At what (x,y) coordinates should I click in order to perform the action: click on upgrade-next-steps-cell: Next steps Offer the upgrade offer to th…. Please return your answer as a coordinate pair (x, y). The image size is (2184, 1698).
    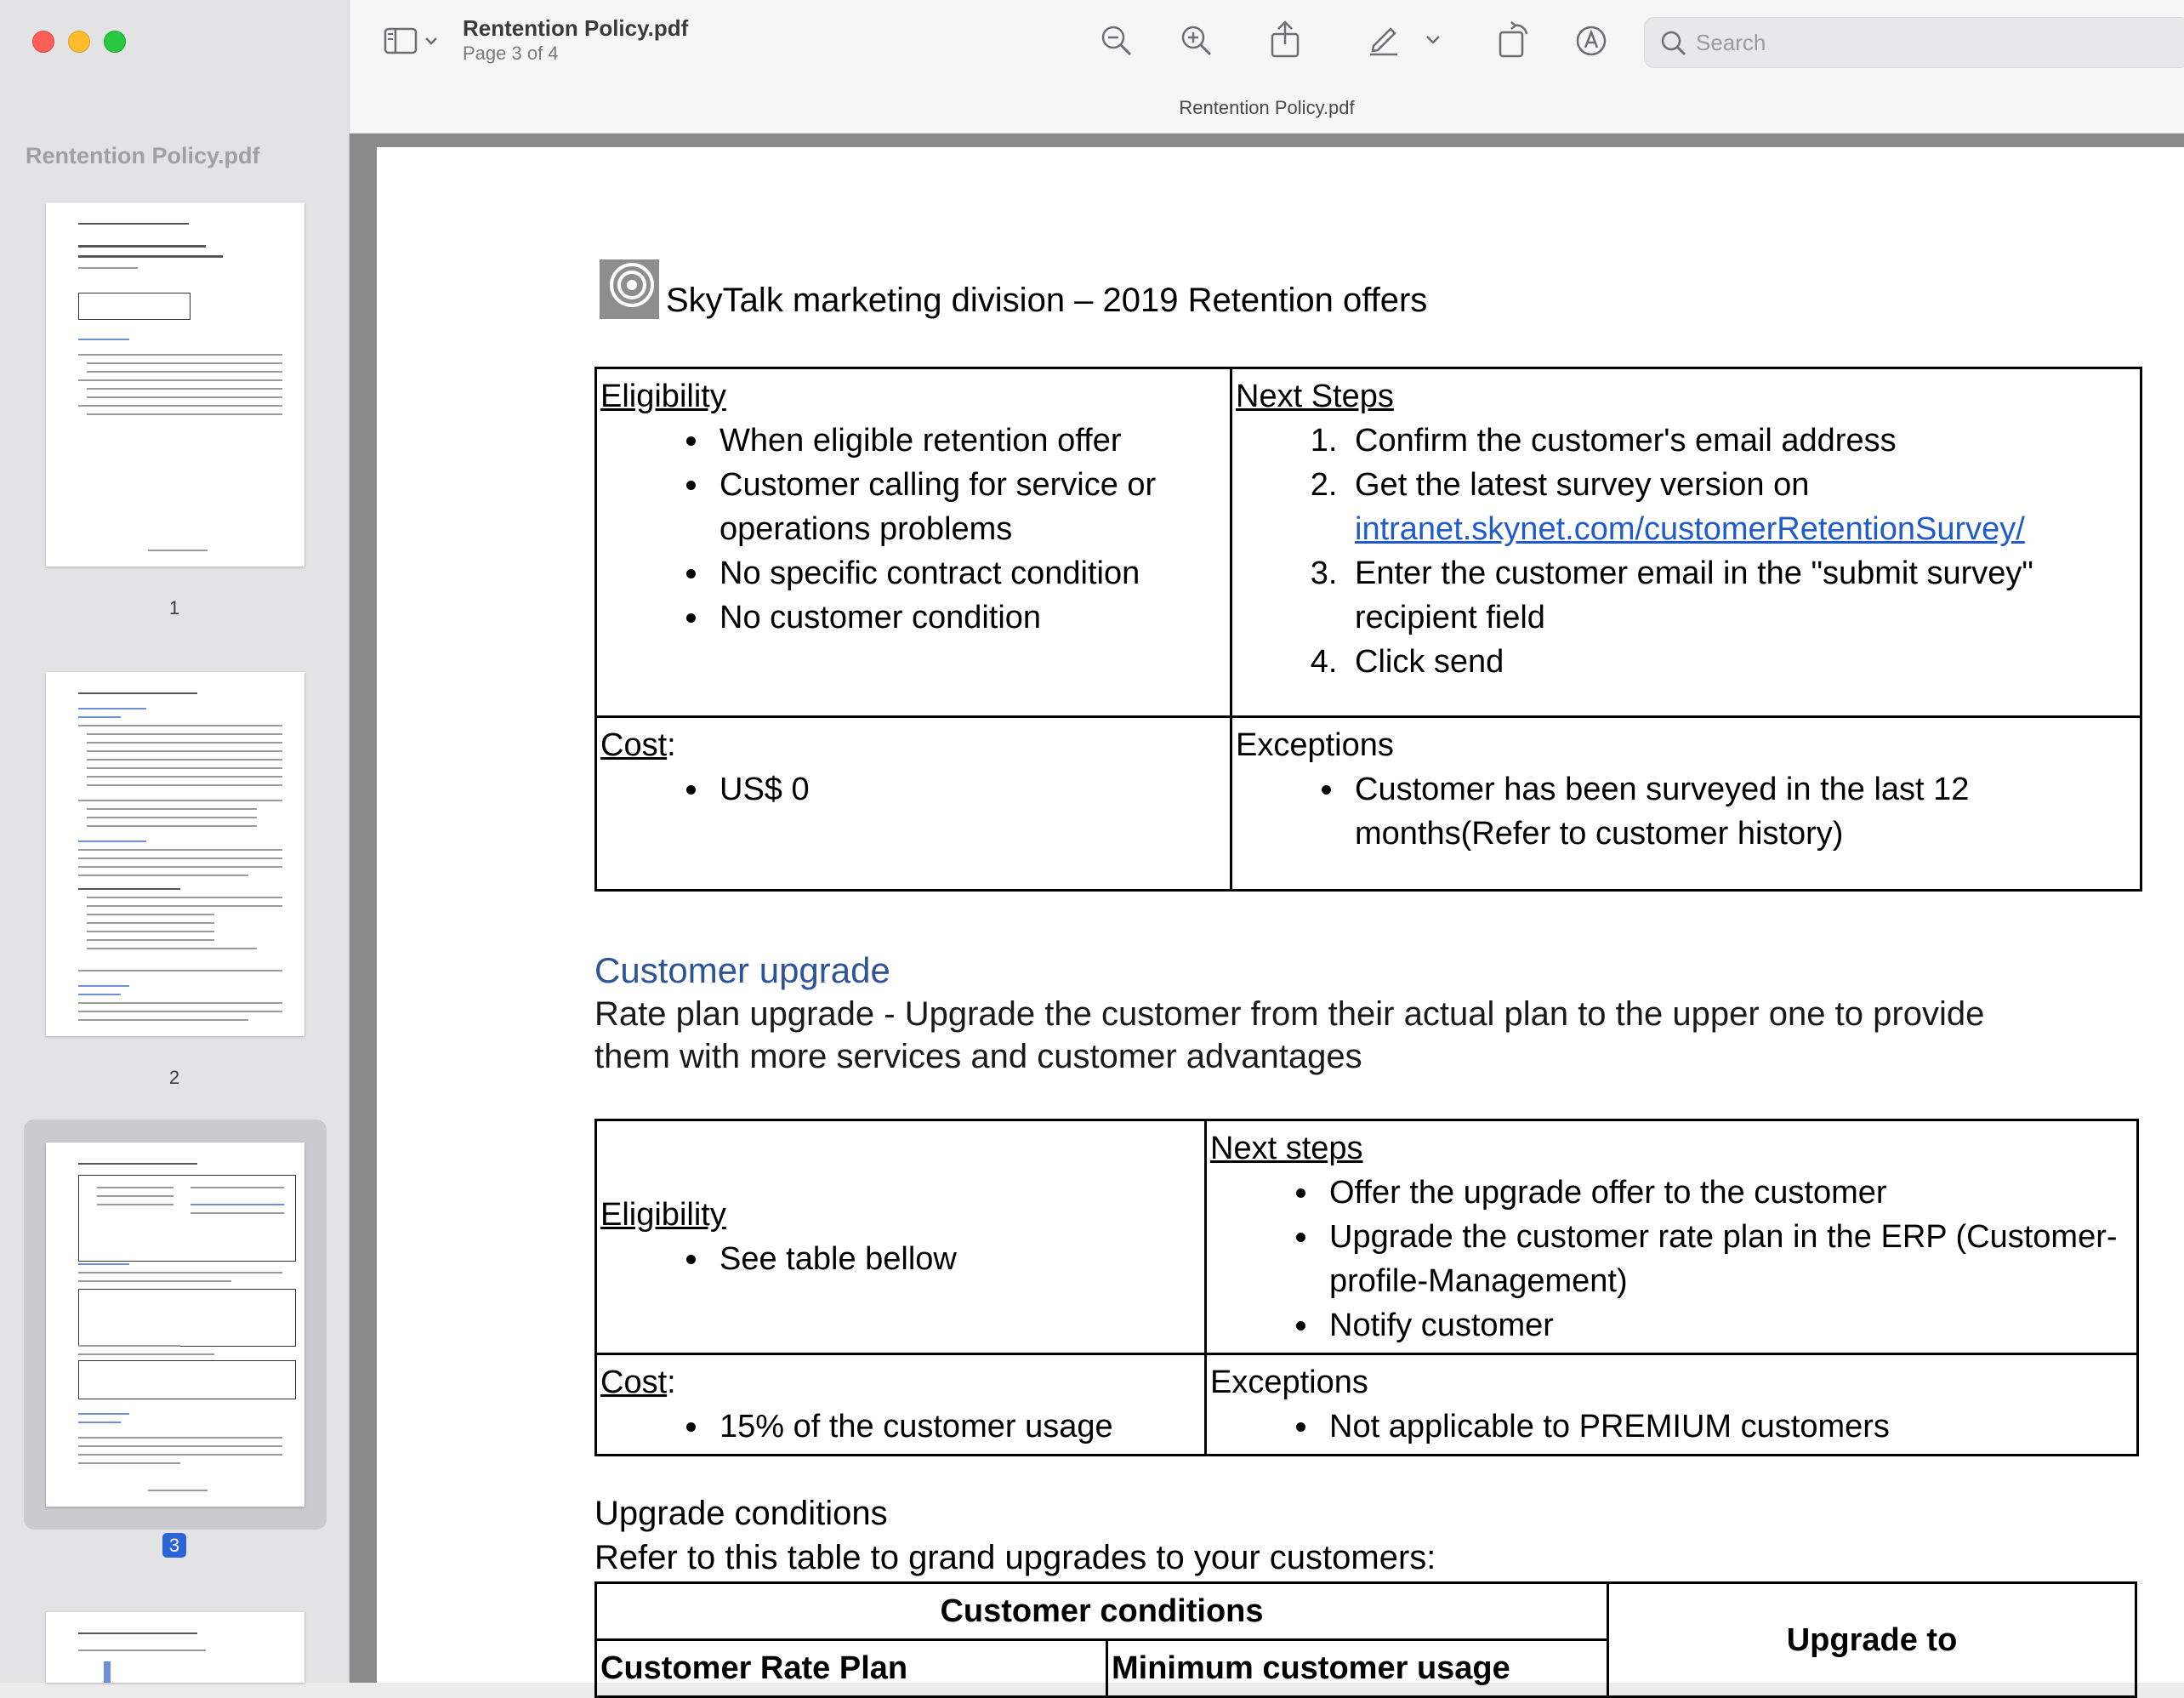
    Looking at the image, I should click on (1671, 1237).